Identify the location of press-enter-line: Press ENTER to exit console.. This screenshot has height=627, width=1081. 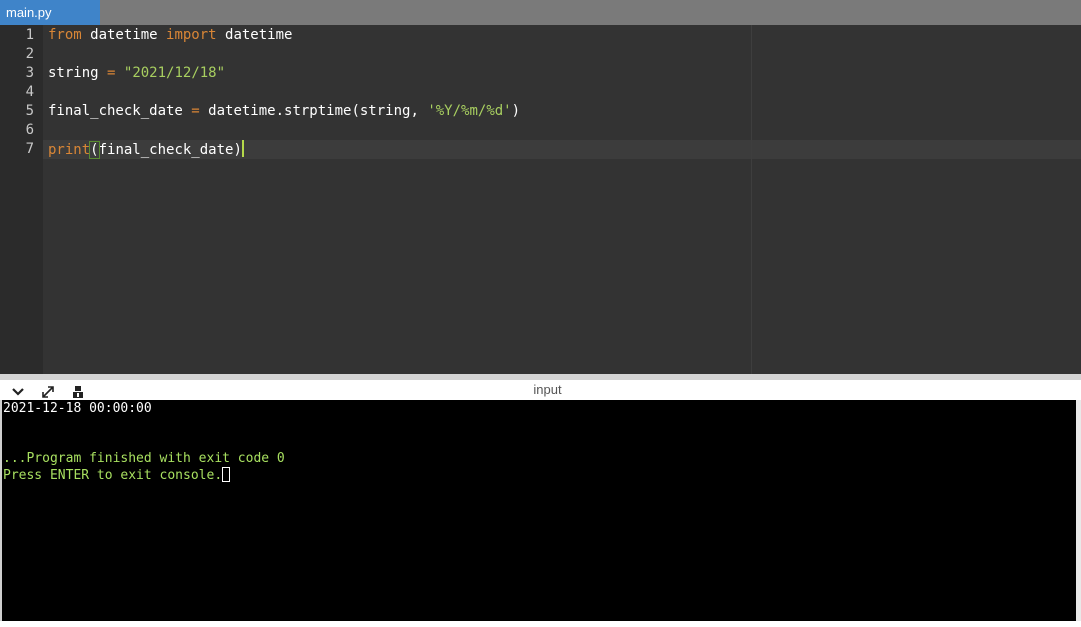
(117, 475).